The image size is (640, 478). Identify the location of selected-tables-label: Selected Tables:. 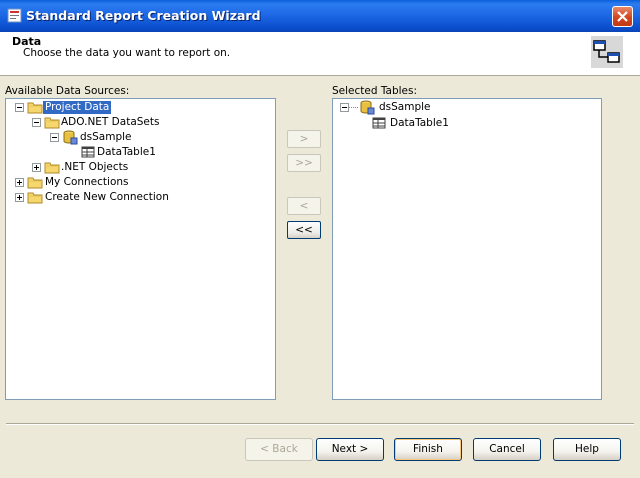
(375, 91).